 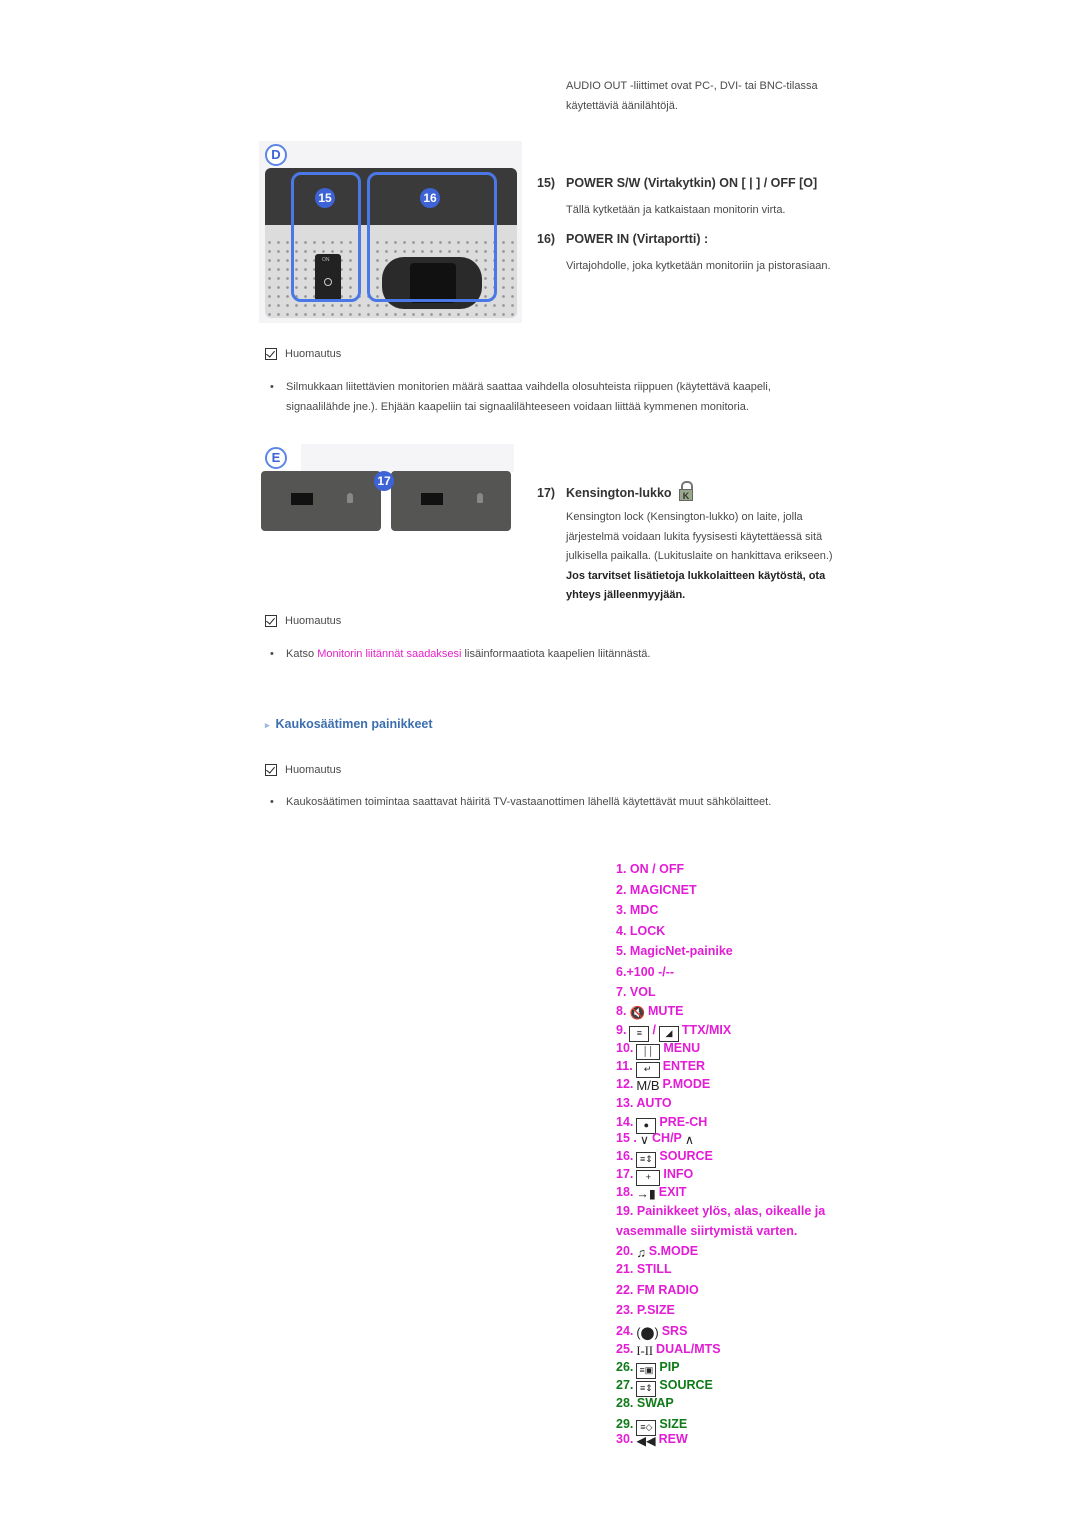 I want to click on enter-icon: ↵, so click(x=647, y=1070).